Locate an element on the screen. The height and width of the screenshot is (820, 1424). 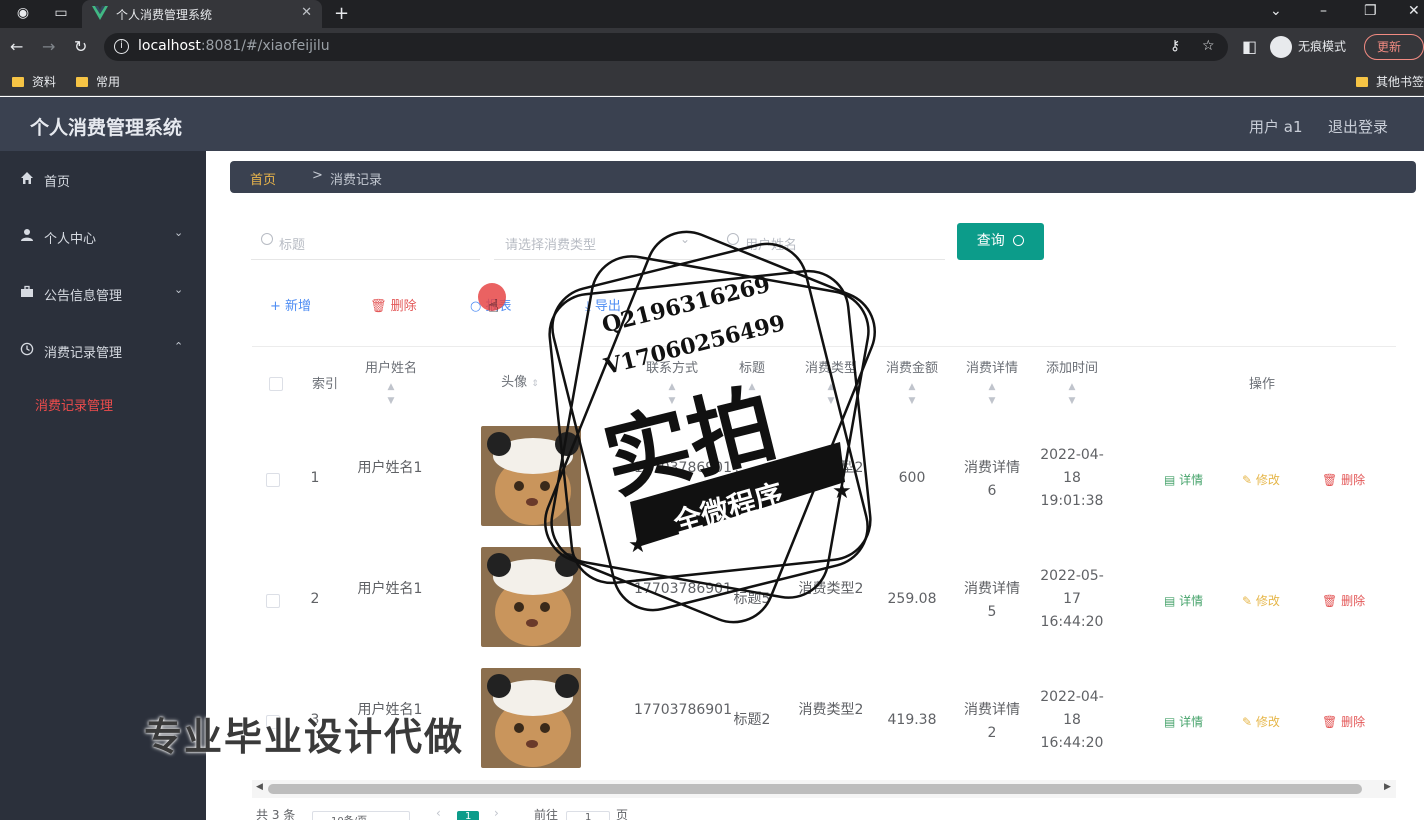
app-title: 个人消费管理系统 is located at coordinates (106, 128).